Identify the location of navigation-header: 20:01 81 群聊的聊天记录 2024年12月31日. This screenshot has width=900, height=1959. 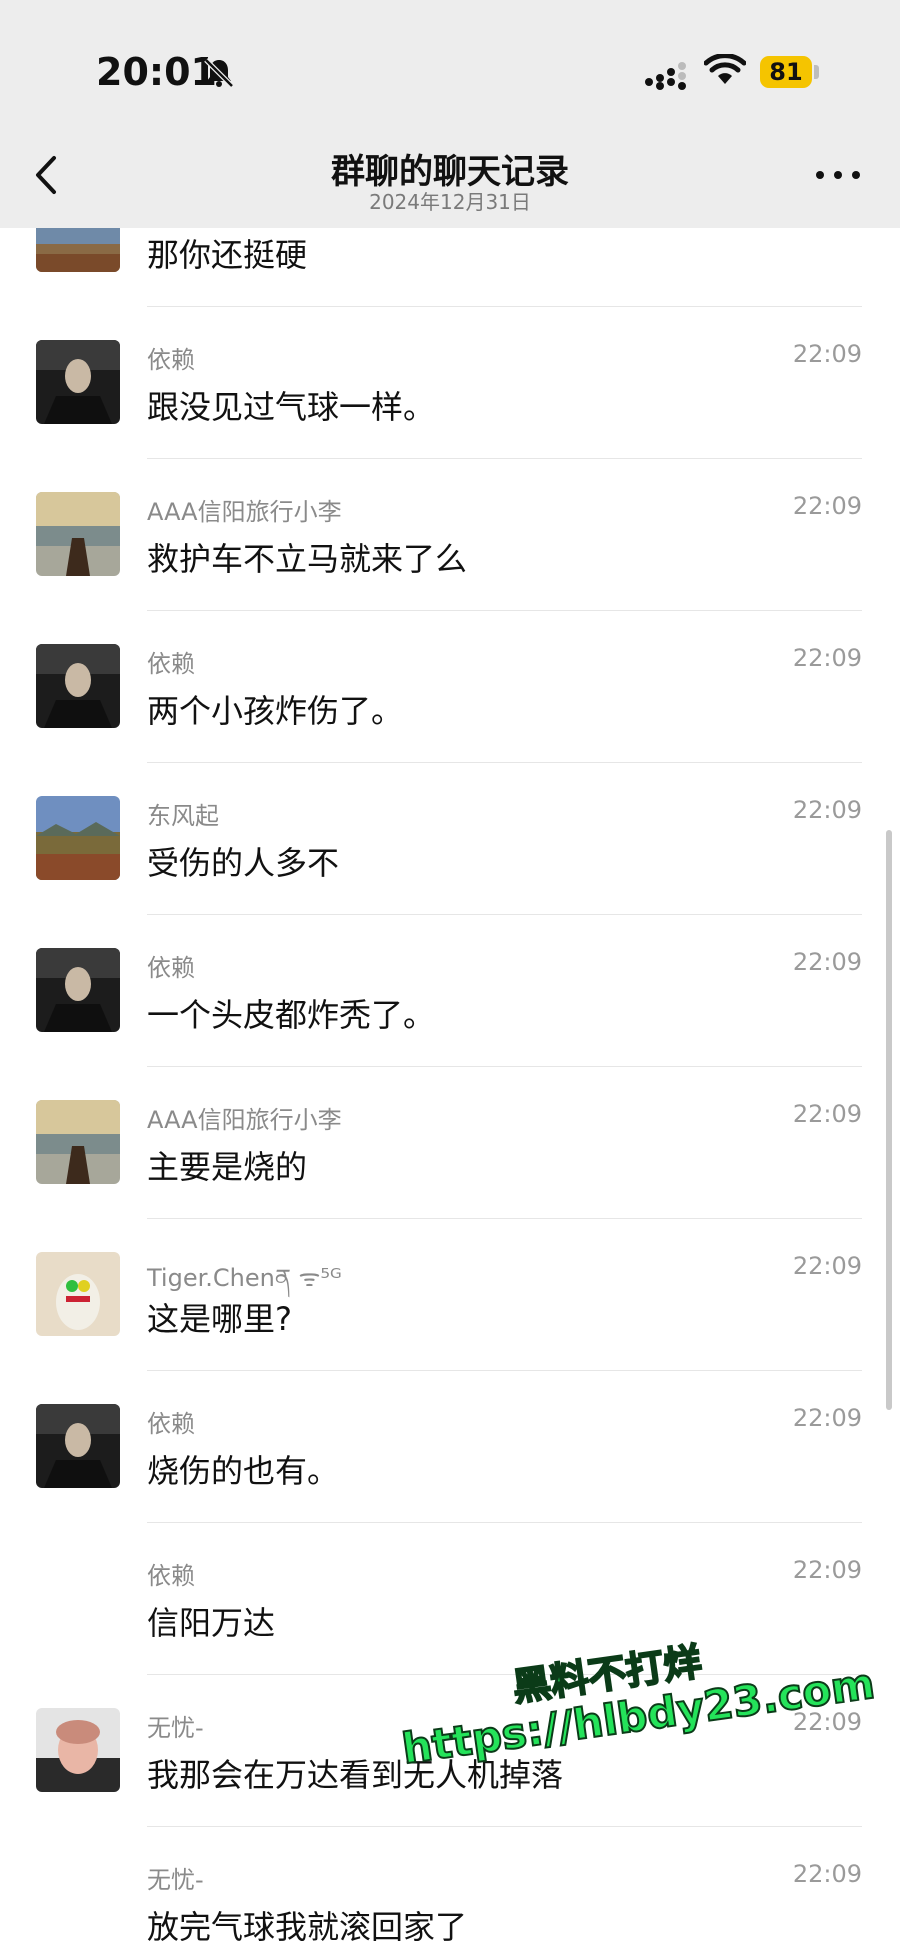
(450, 114).